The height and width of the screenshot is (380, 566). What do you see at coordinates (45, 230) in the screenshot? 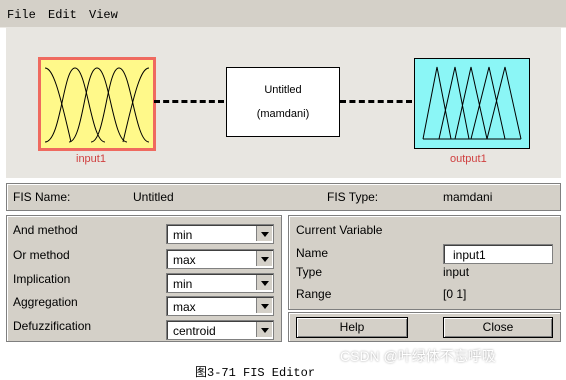
I see `and-method-label: And method` at bounding box center [45, 230].